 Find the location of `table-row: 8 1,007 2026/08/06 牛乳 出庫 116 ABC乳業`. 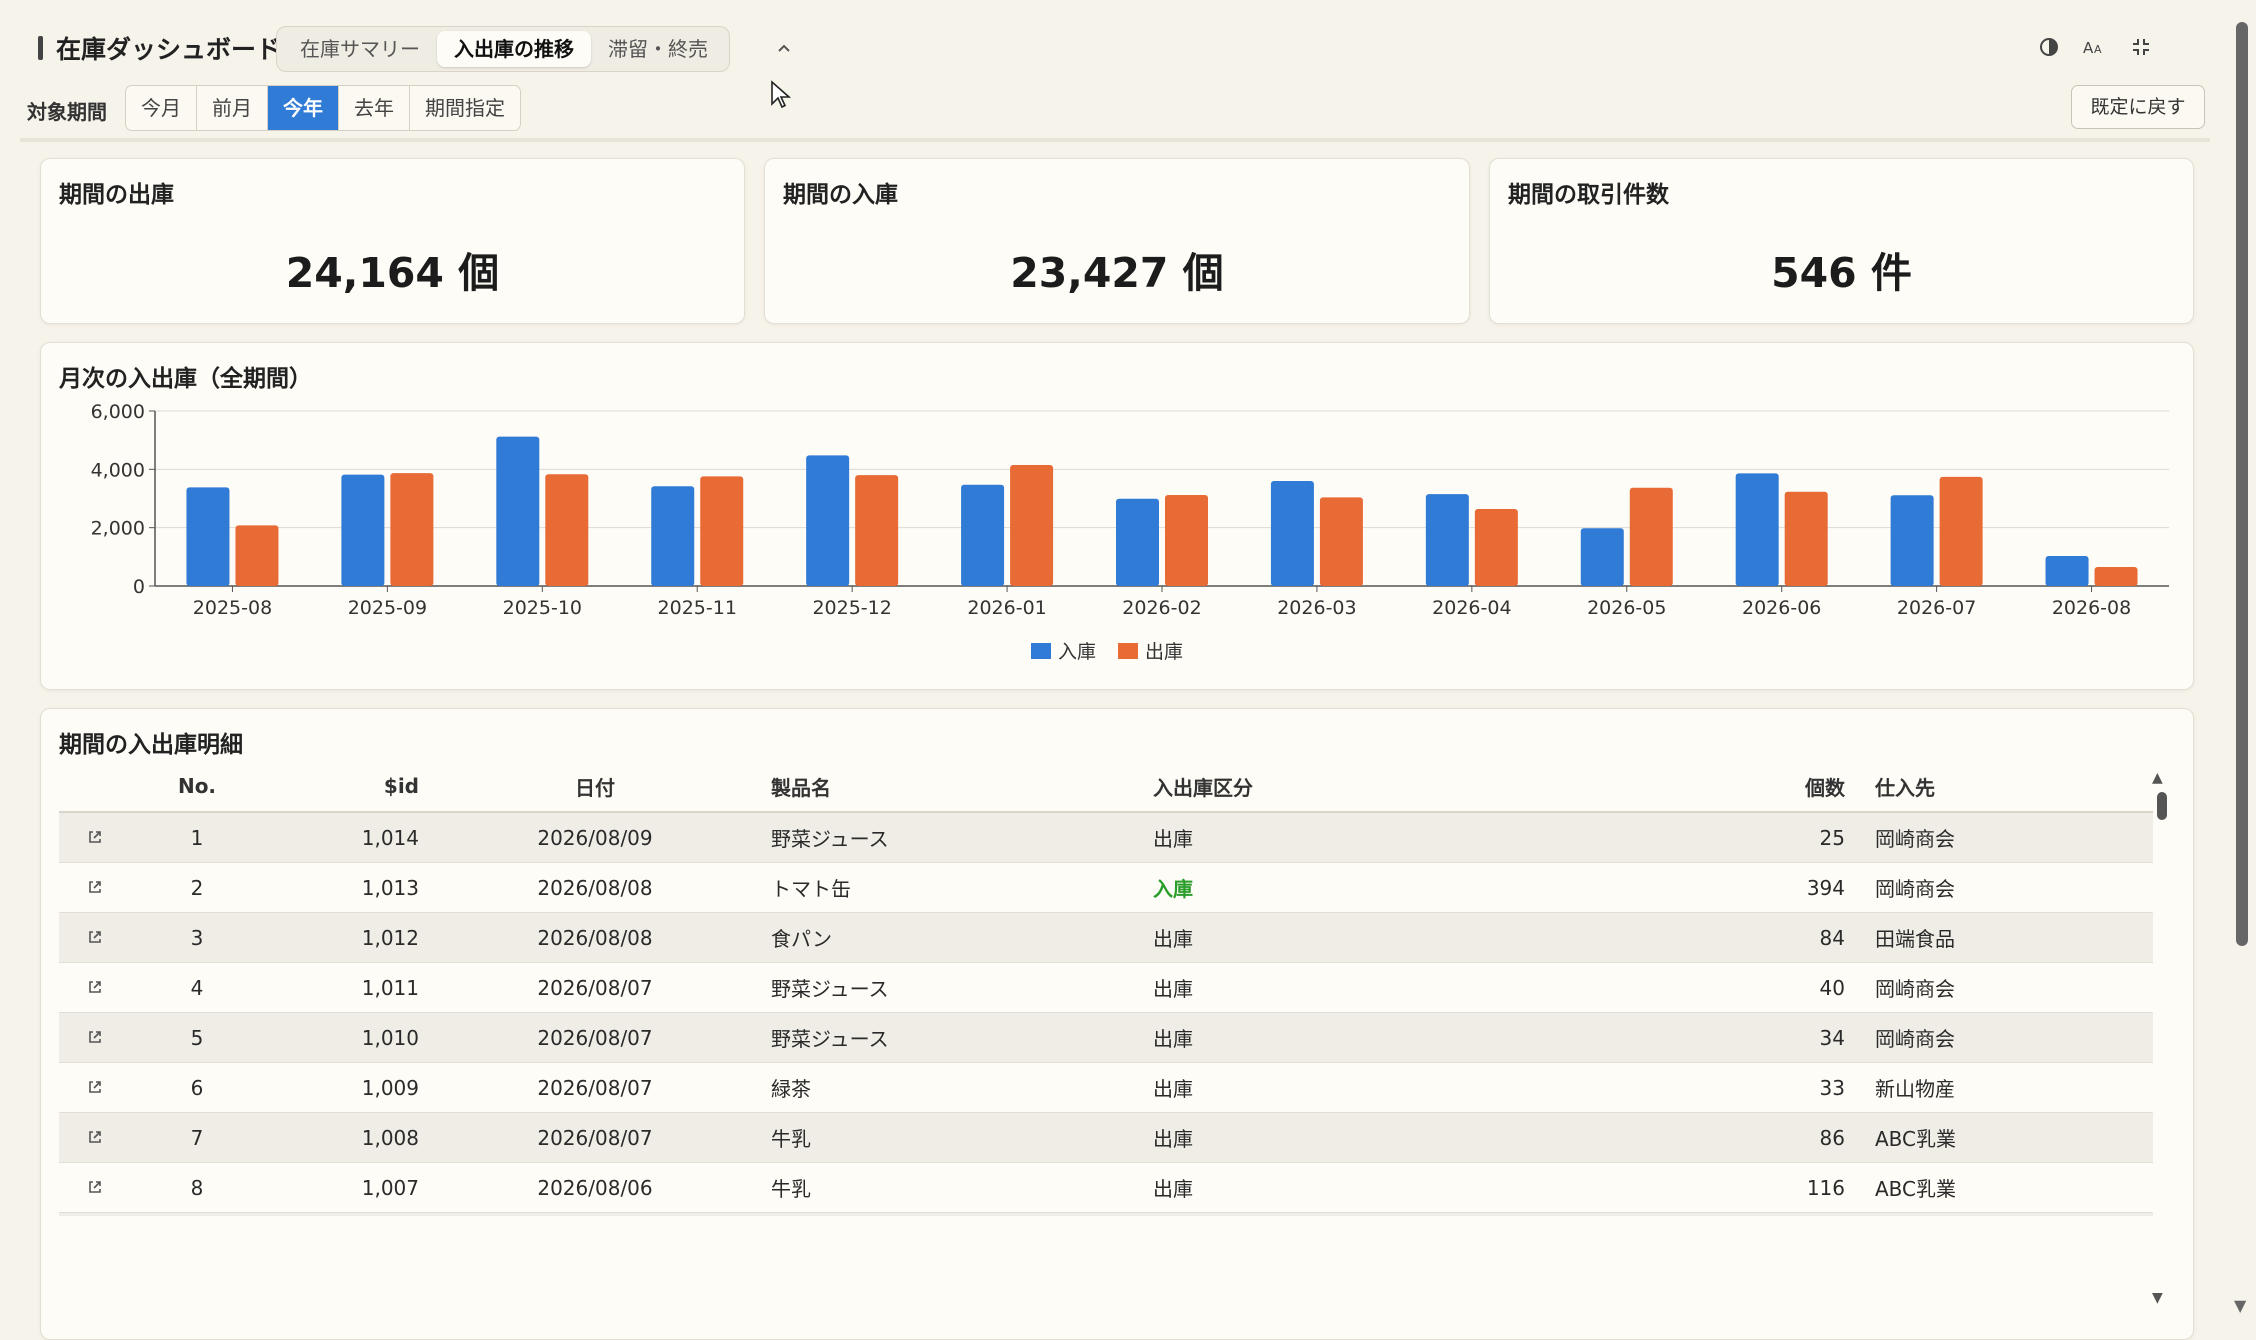

table-row: 8 1,007 2026/08/06 牛乳 出庫 116 ABC乳業 is located at coordinates (1106, 1187).